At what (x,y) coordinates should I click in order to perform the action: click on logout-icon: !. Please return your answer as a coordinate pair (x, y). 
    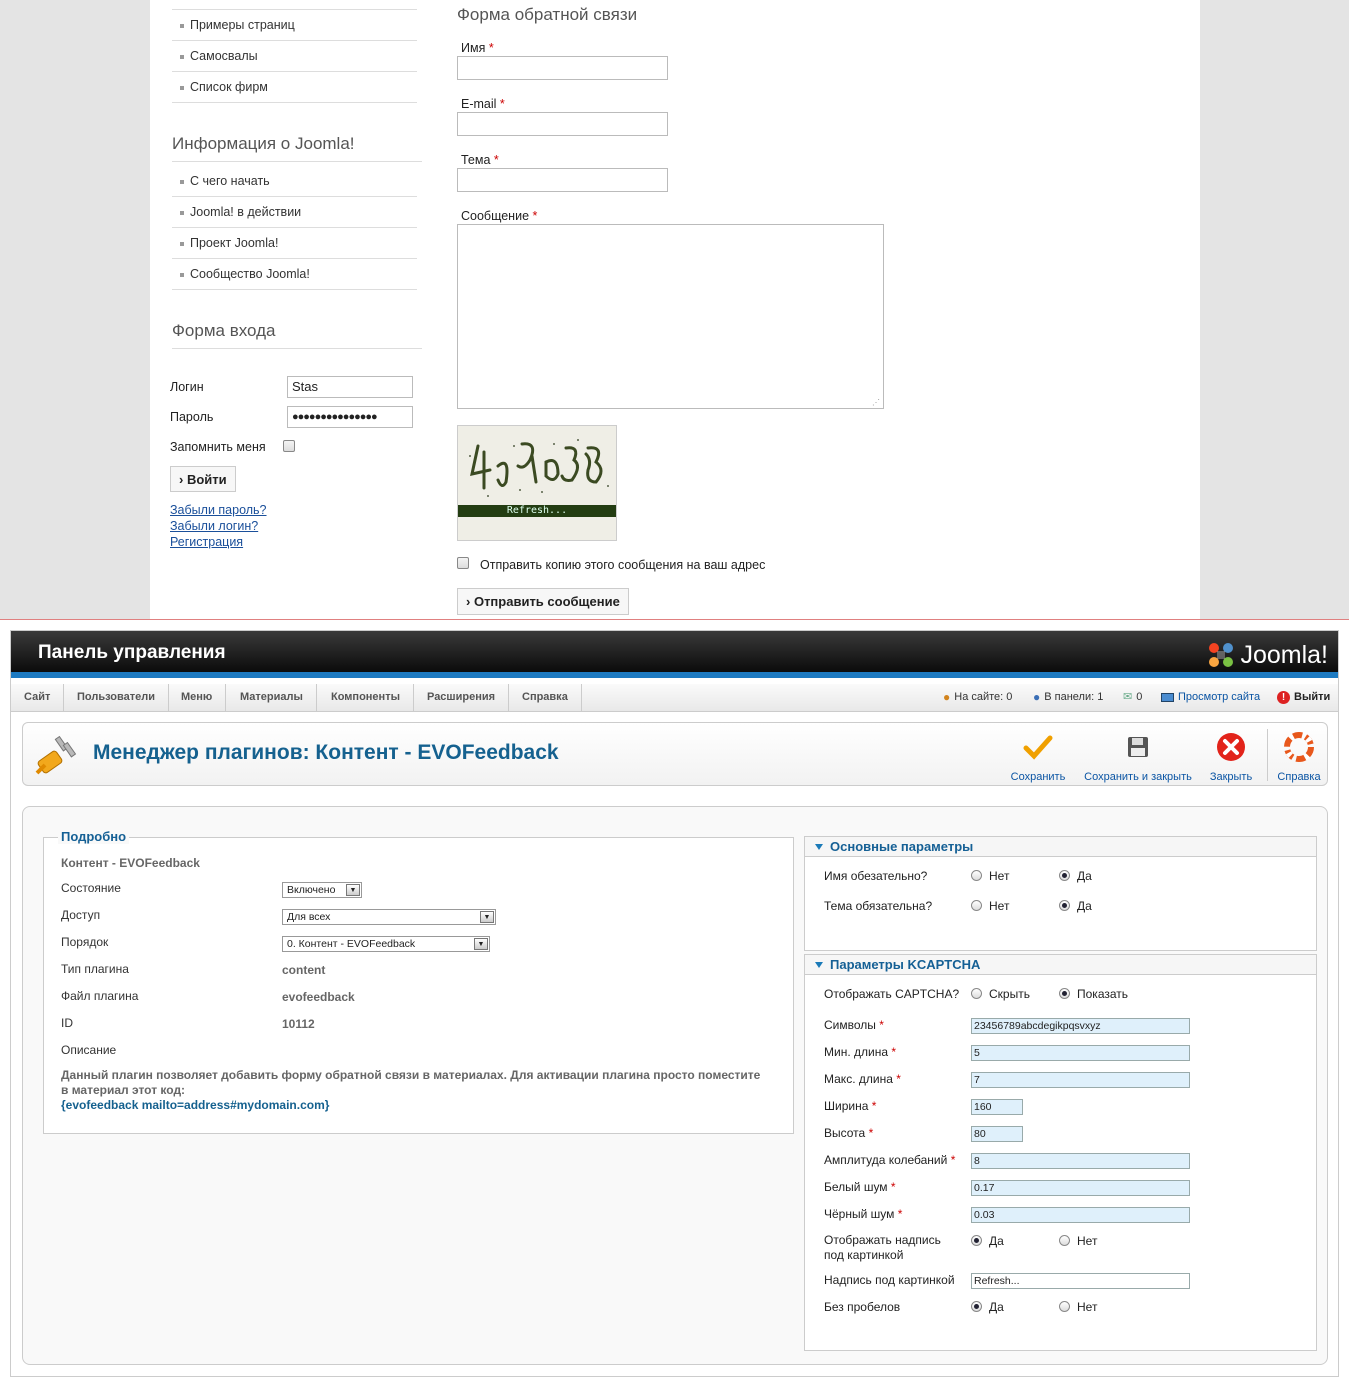
    Looking at the image, I should click on (1283, 697).